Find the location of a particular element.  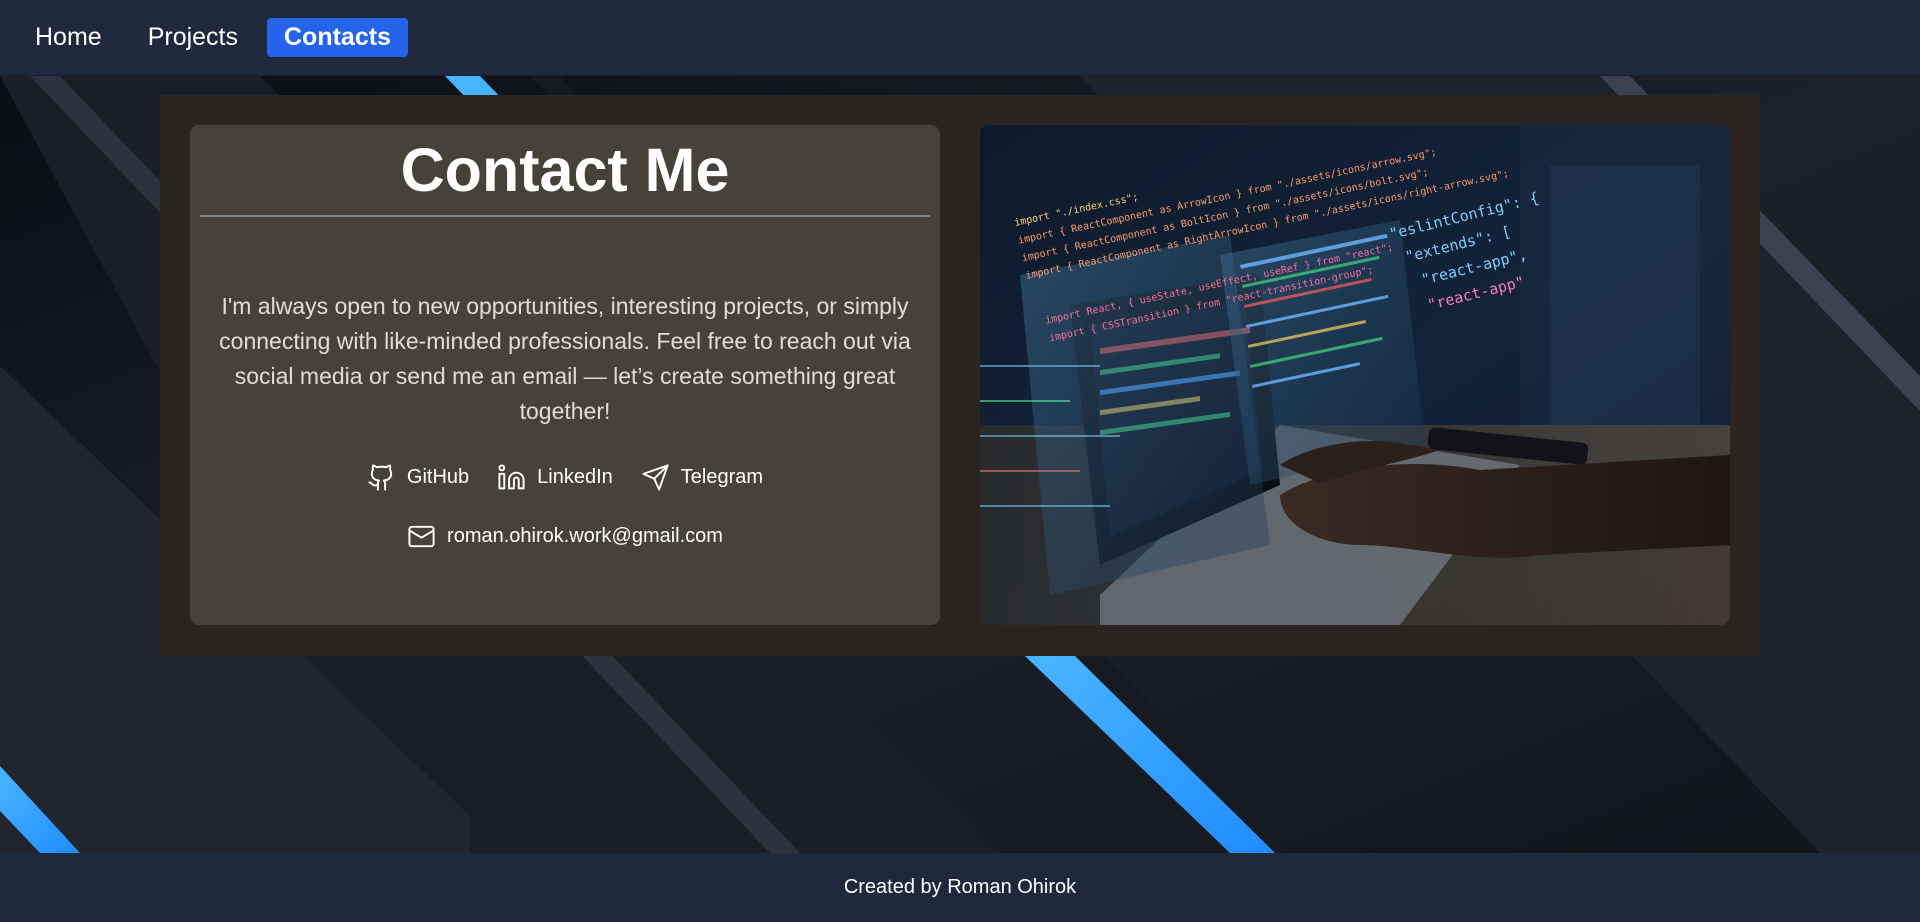

github-link: GitHub is located at coordinates (418, 477).